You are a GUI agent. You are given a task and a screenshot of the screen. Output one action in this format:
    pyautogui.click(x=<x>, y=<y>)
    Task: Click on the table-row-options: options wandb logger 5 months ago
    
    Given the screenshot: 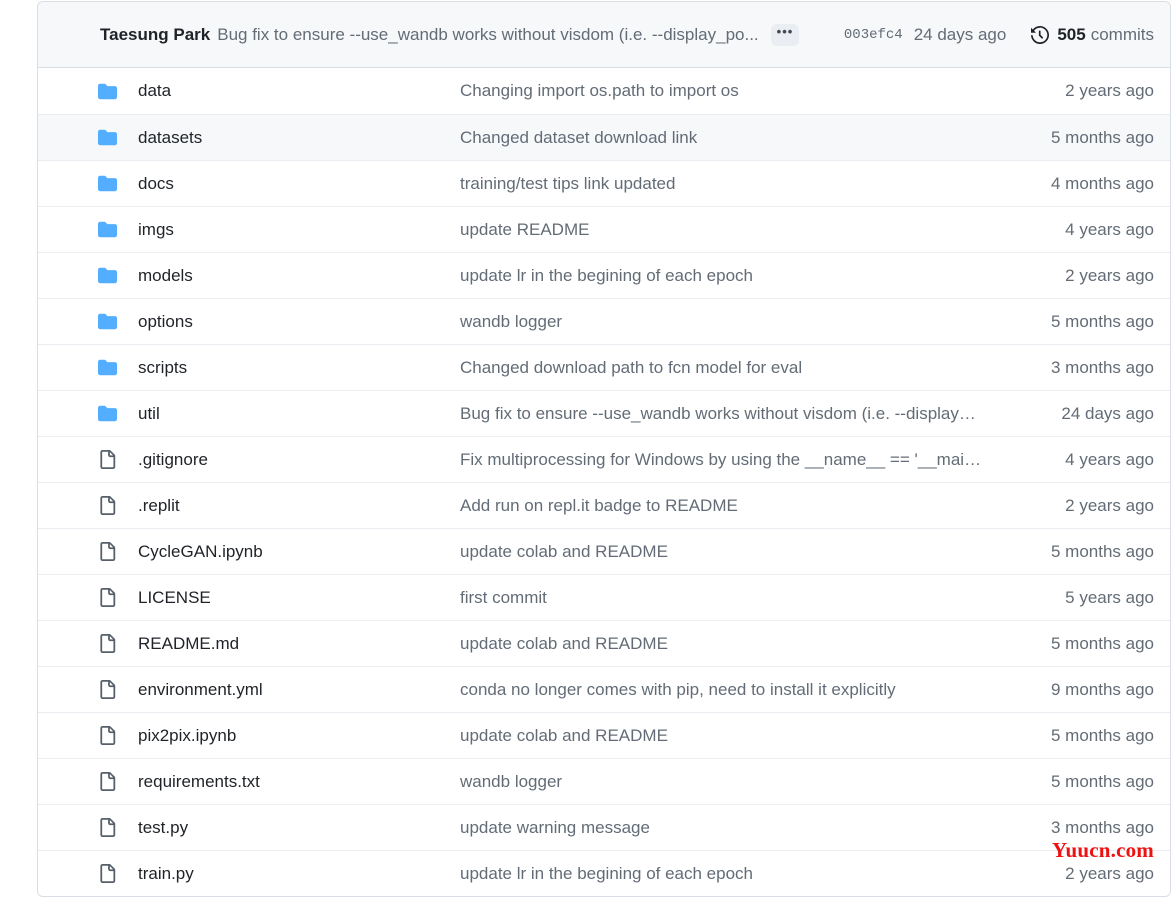 What is the action you would take?
    pyautogui.click(x=604, y=321)
    